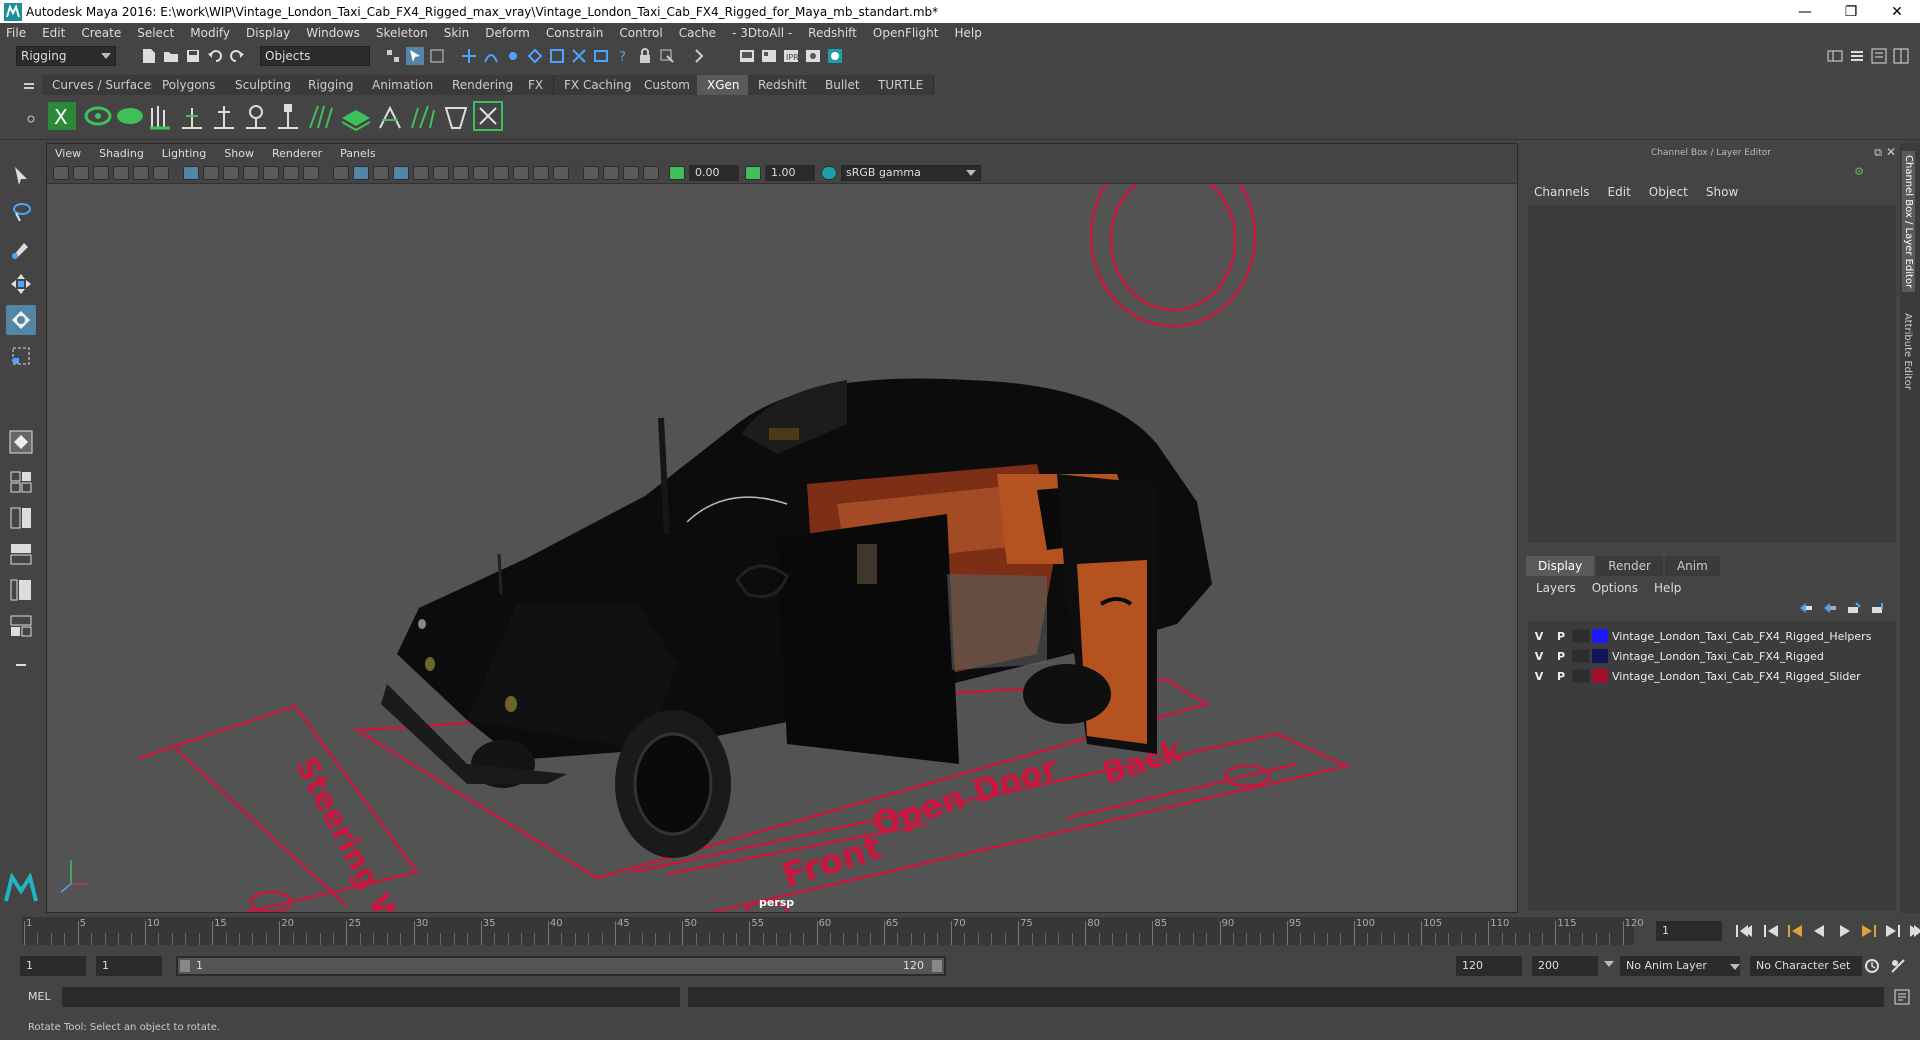  What do you see at coordinates (315, 56) in the screenshot?
I see `selection-mask-dropdown: Objects` at bounding box center [315, 56].